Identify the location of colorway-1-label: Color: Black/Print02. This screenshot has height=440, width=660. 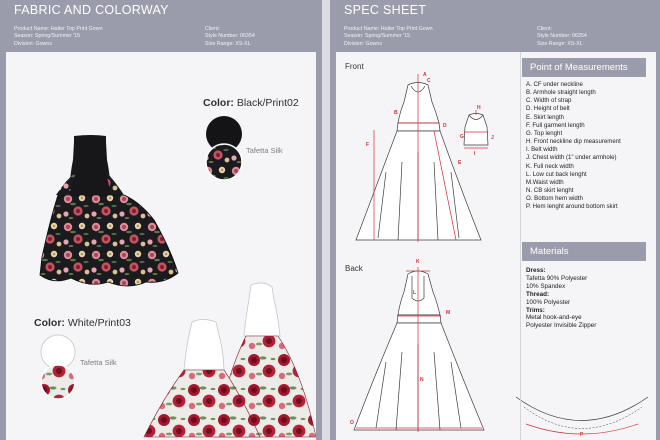
(251, 103).